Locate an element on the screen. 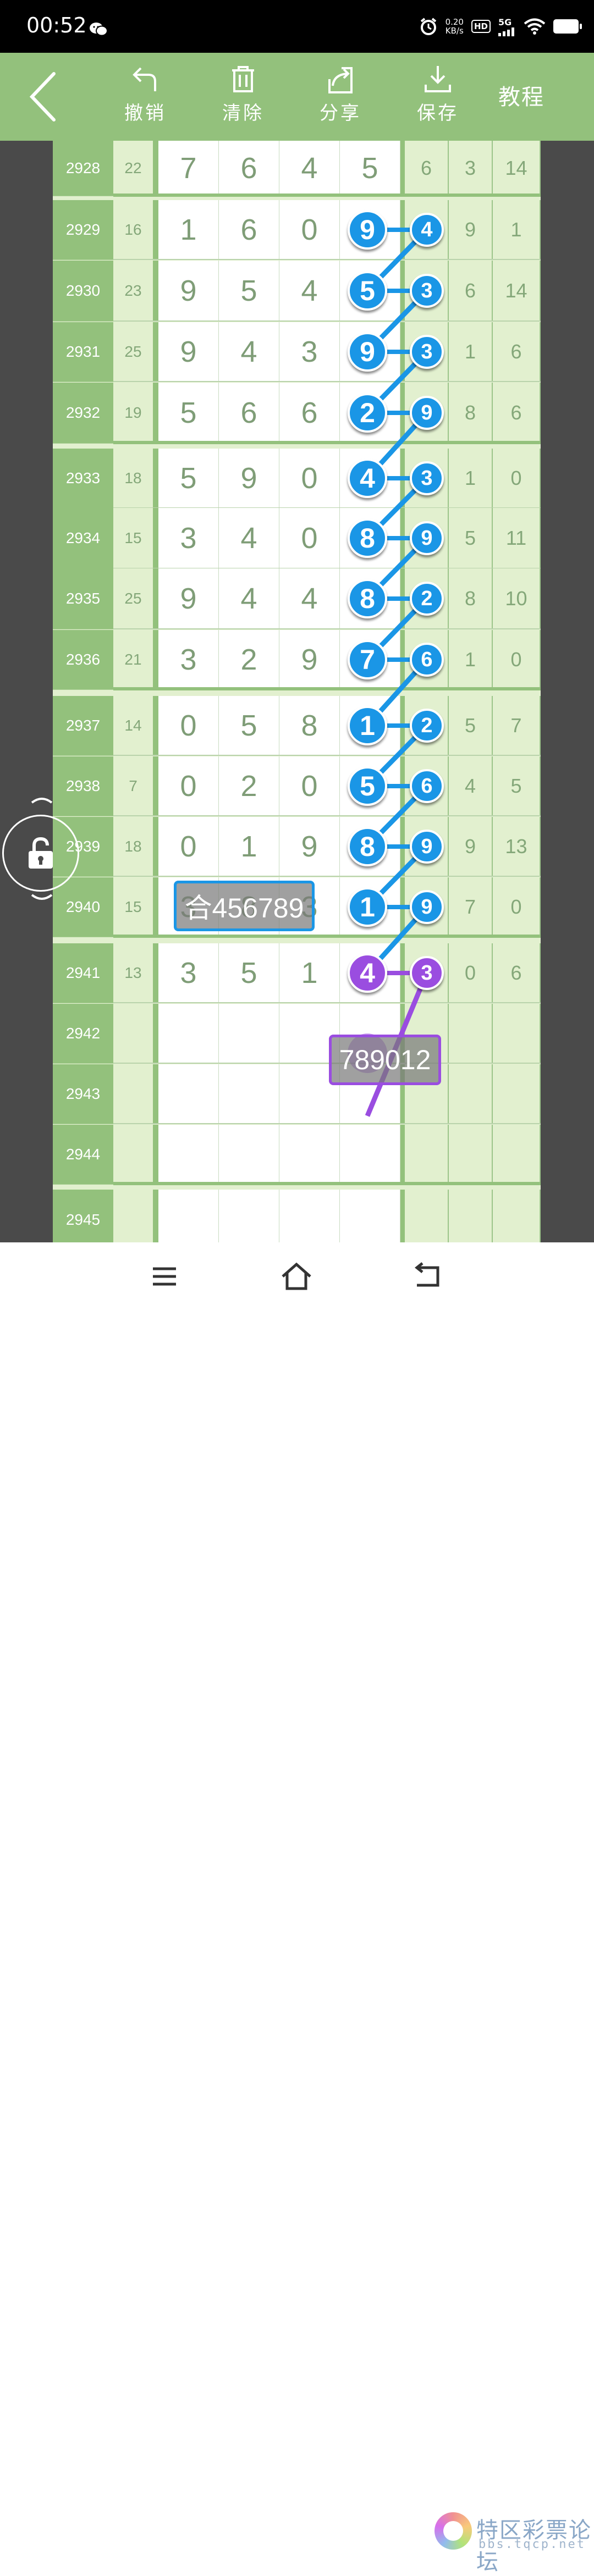 This screenshot has width=594, height=2576. undo-label: 撤销 is located at coordinates (145, 113).